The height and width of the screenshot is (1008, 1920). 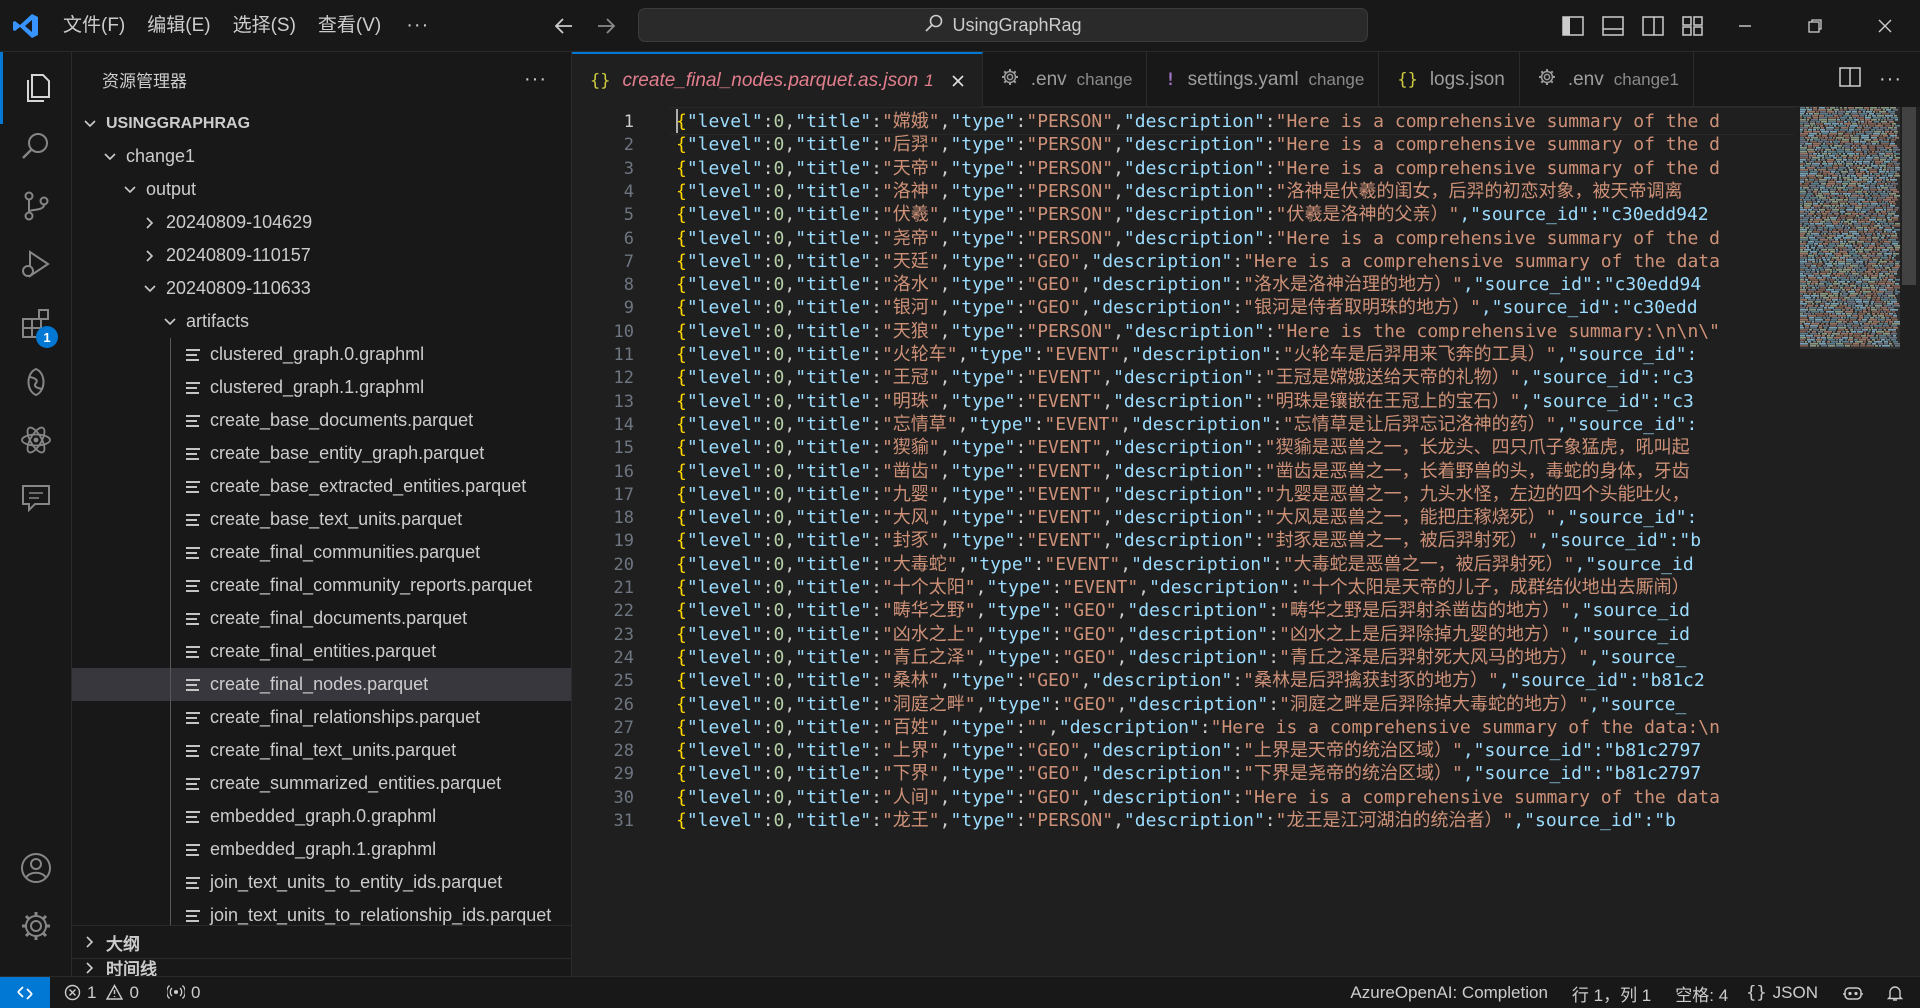 What do you see at coordinates (321, 717) in the screenshot?
I see `file-item: create_final_relationships.parquet` at bounding box center [321, 717].